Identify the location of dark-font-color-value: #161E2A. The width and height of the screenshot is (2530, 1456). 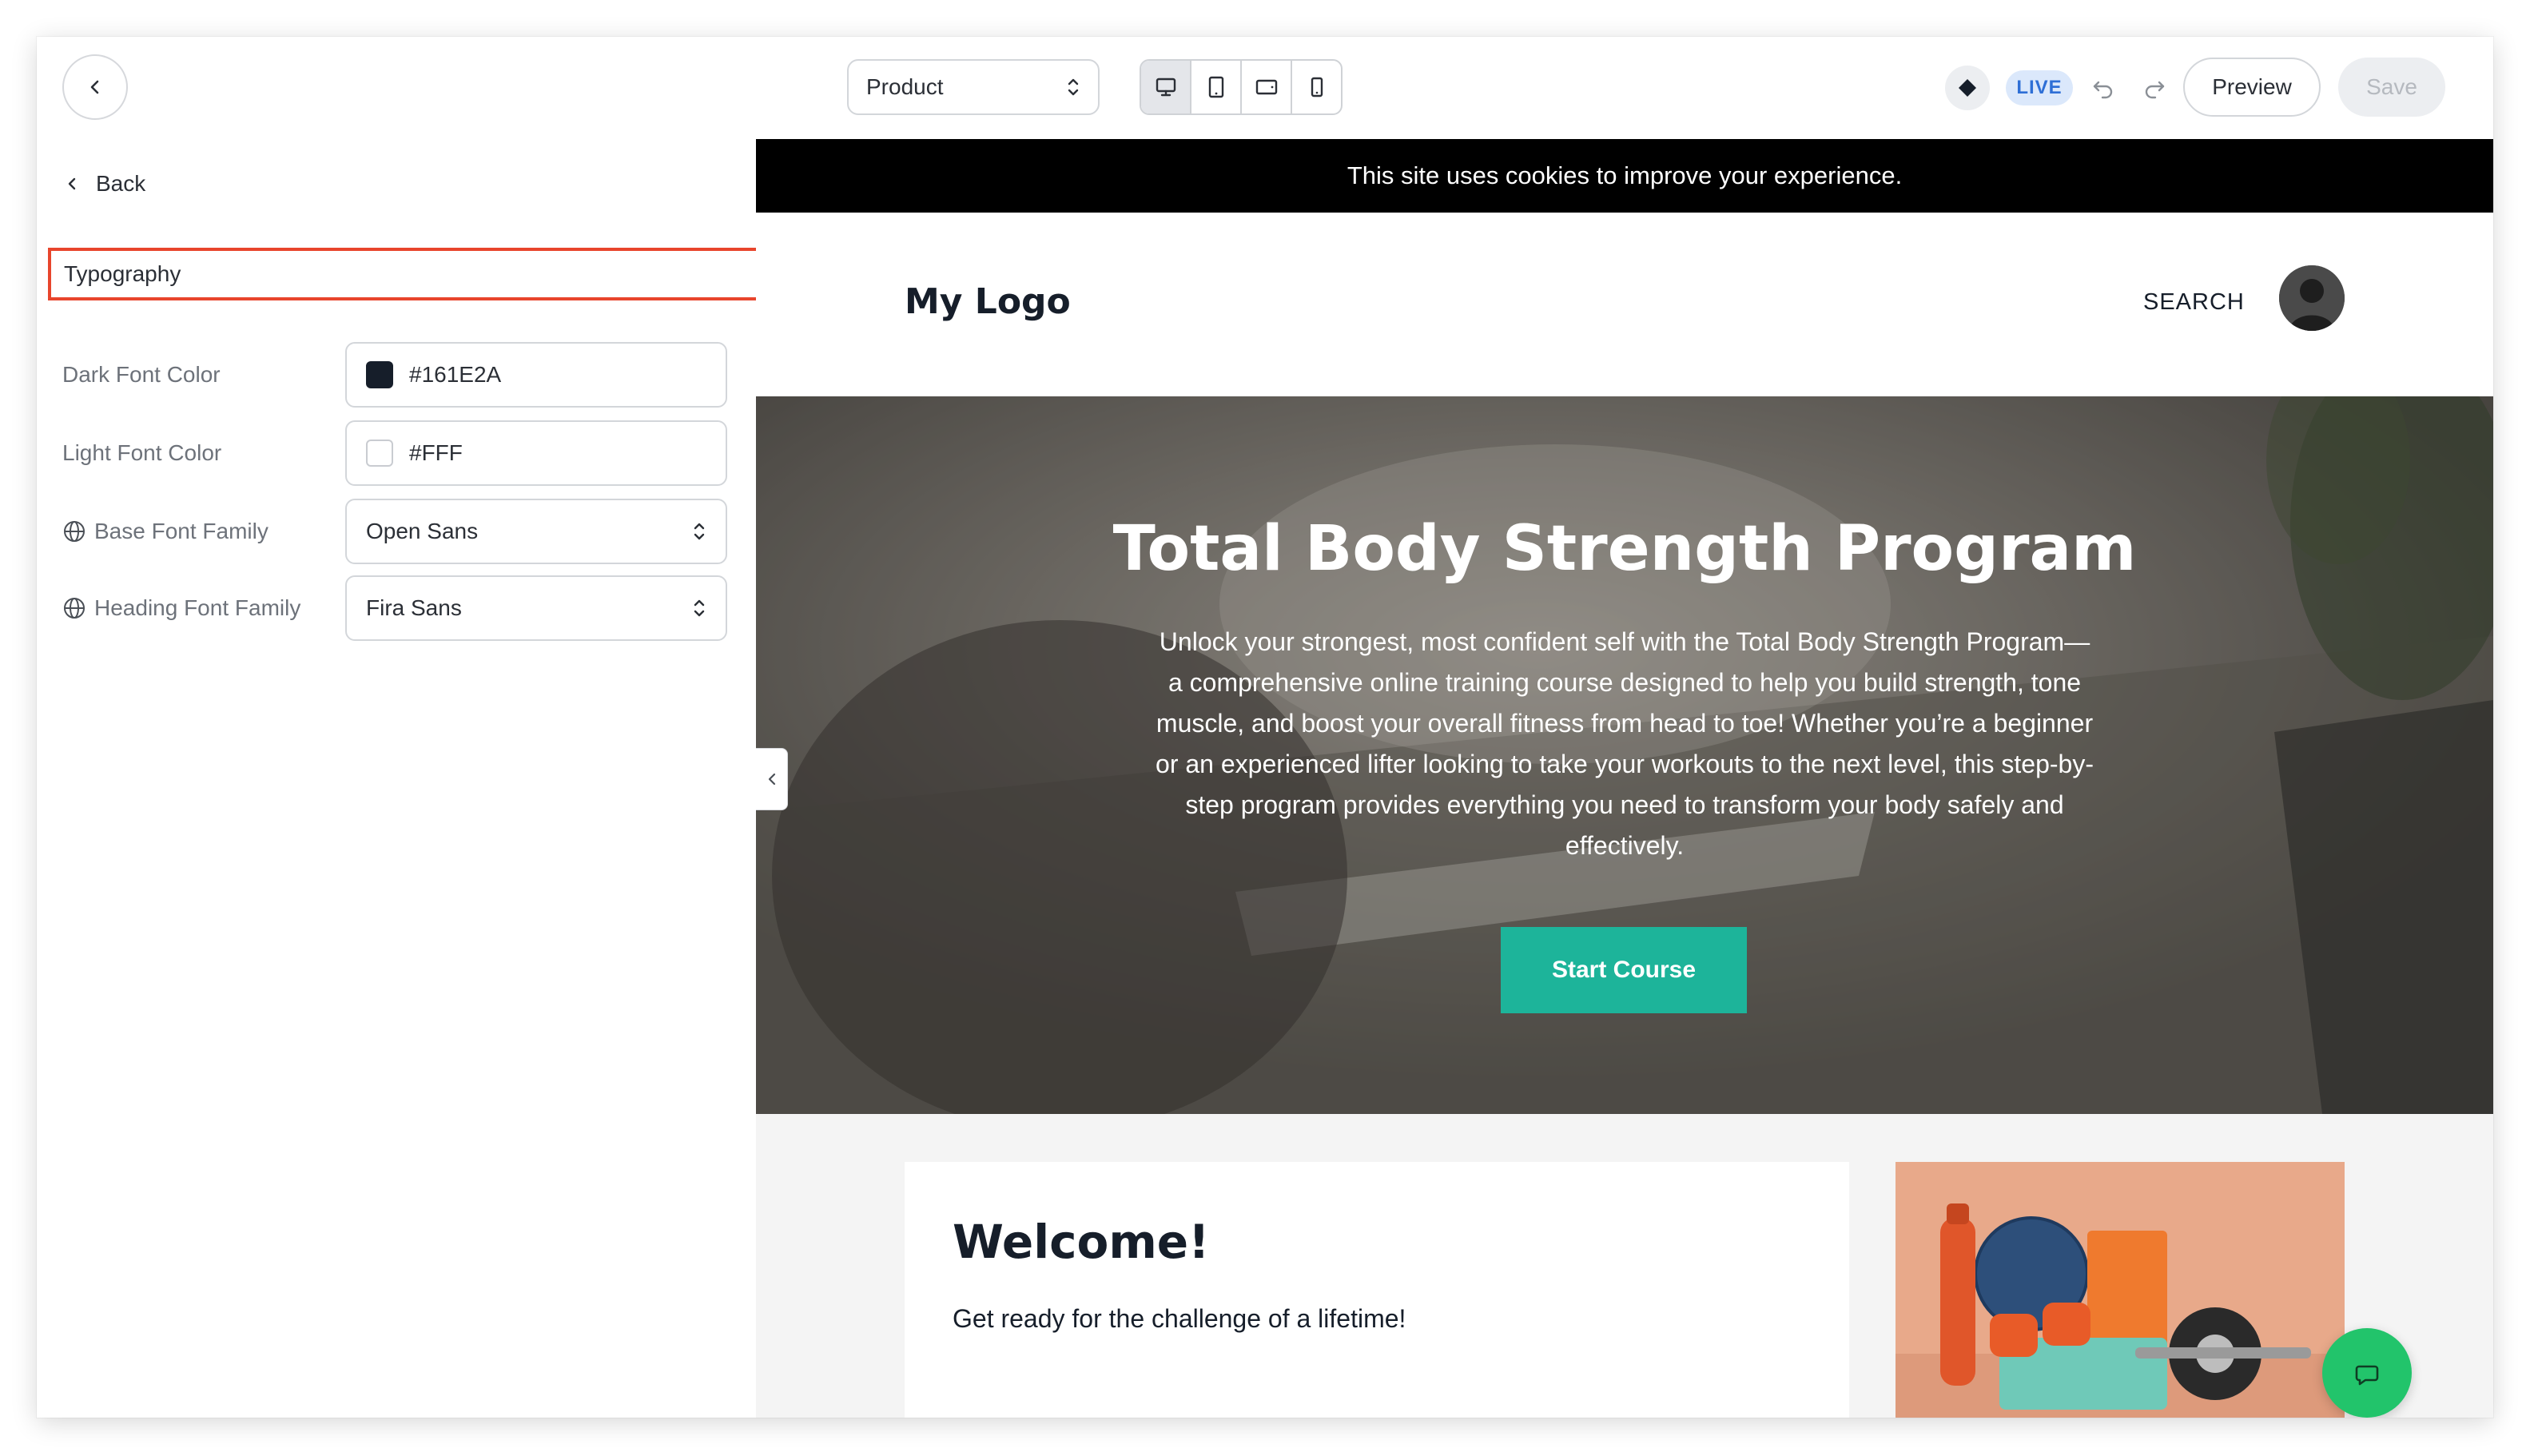
(456, 374).